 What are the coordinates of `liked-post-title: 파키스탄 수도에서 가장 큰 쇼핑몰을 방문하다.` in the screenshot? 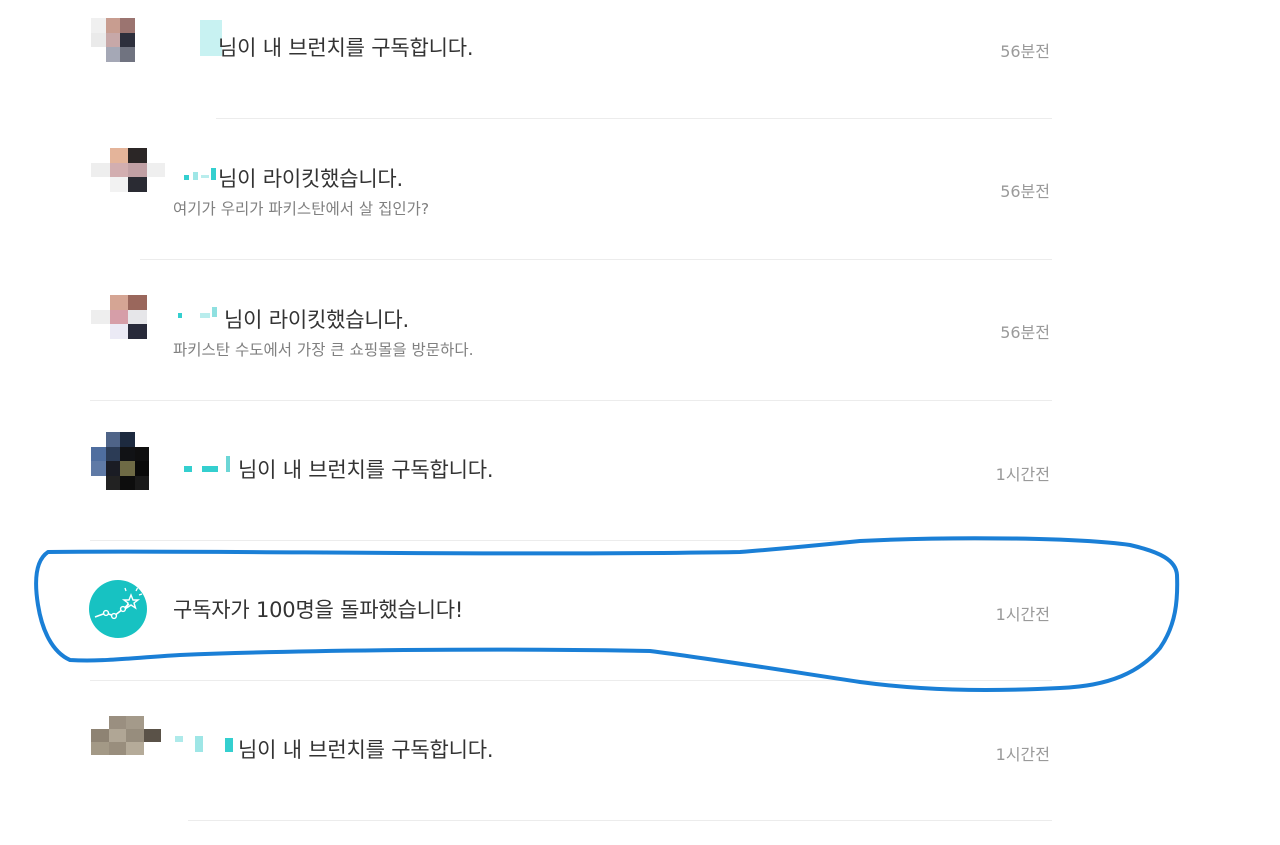 It's located at (323, 349).